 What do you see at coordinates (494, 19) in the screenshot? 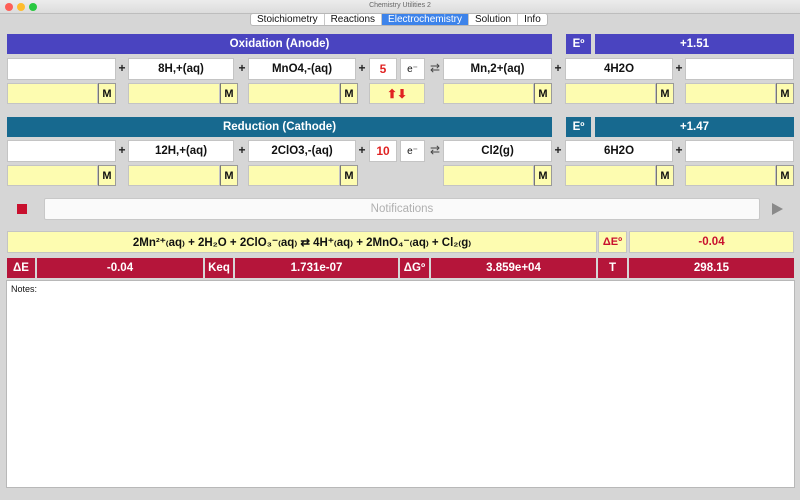
I see `tab-solution: Solution` at bounding box center [494, 19].